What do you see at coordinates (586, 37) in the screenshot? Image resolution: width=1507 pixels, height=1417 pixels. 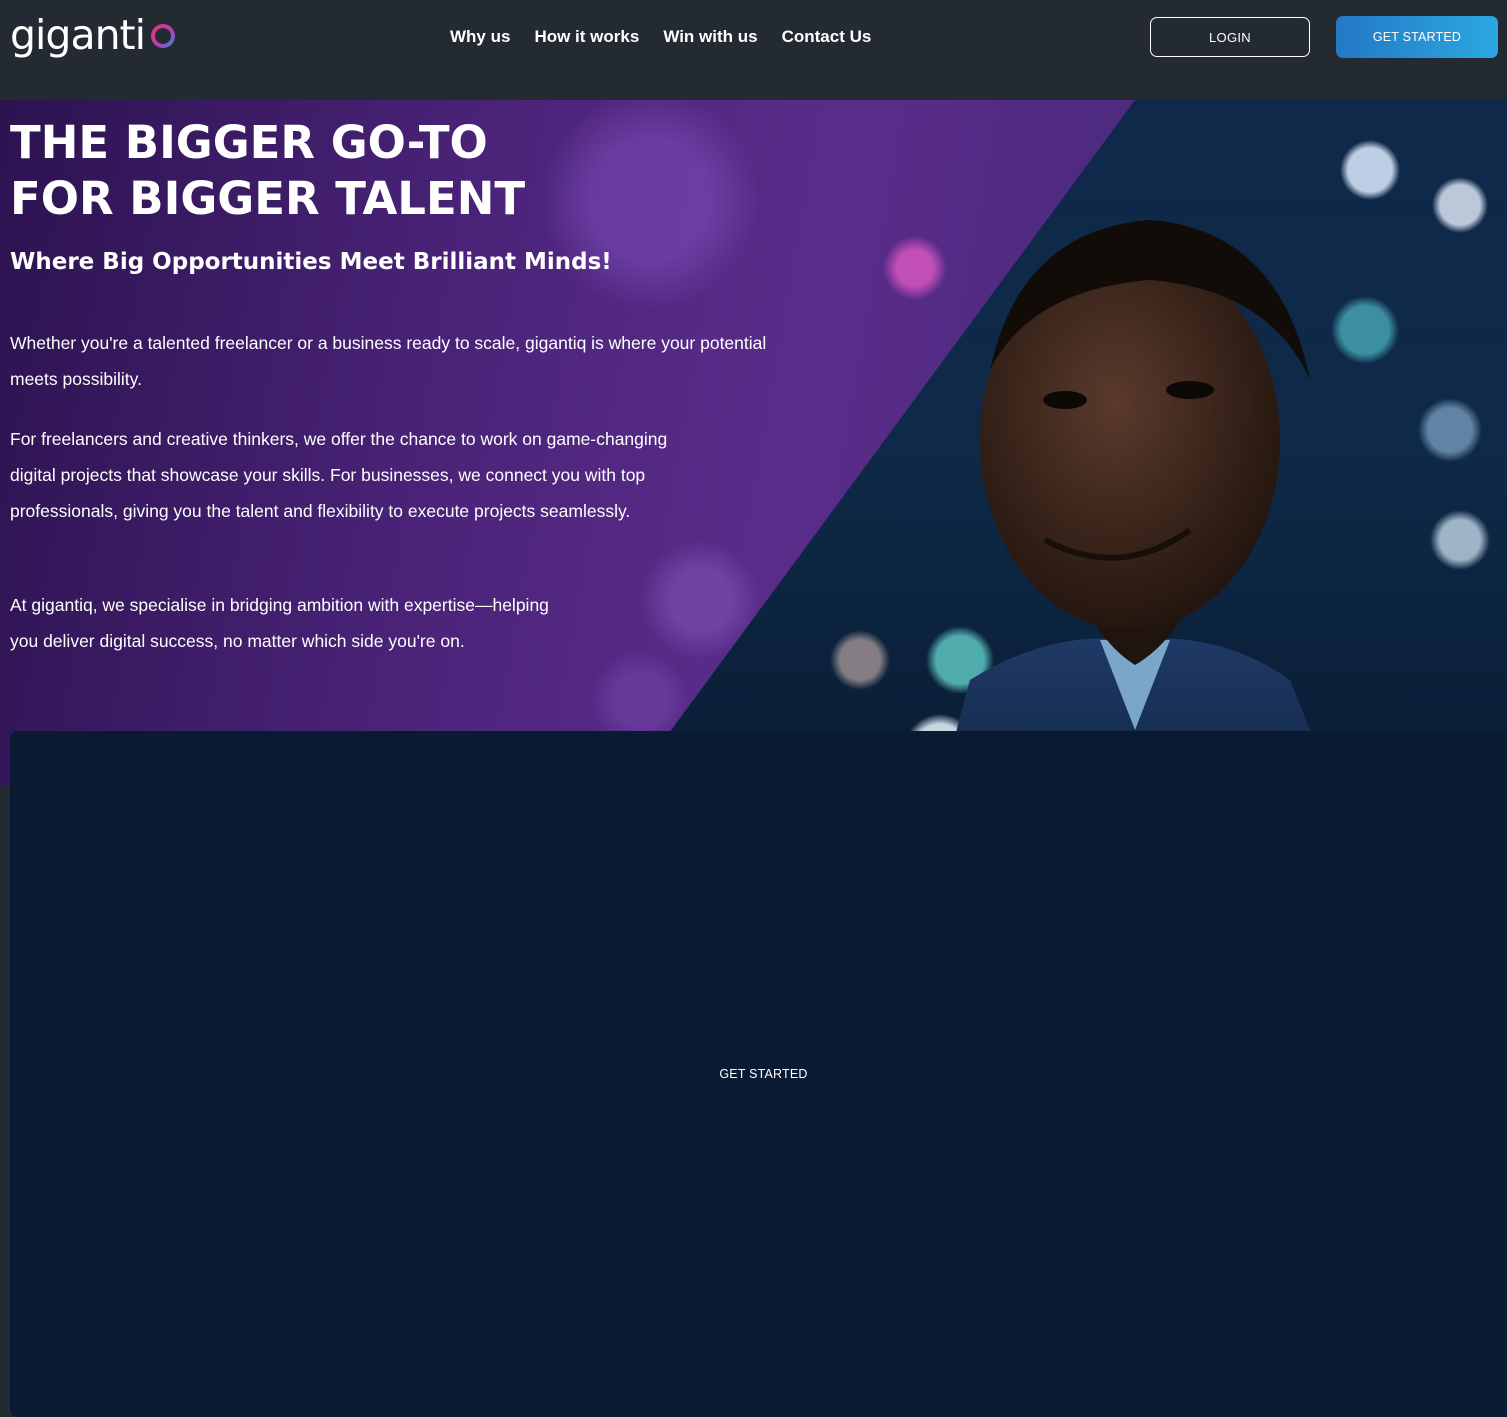 I see `nav-how-it-works: How it works` at bounding box center [586, 37].